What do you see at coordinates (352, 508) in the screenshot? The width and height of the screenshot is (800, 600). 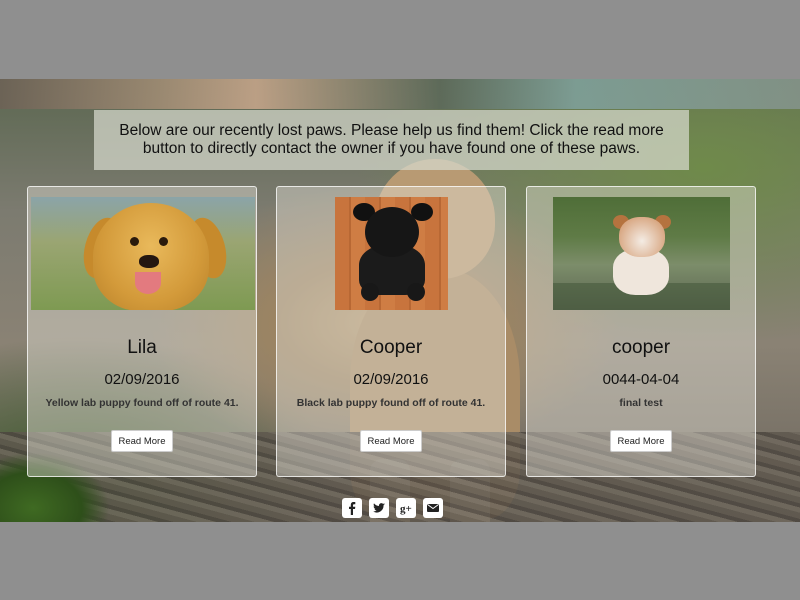 I see `facebook-icon` at bounding box center [352, 508].